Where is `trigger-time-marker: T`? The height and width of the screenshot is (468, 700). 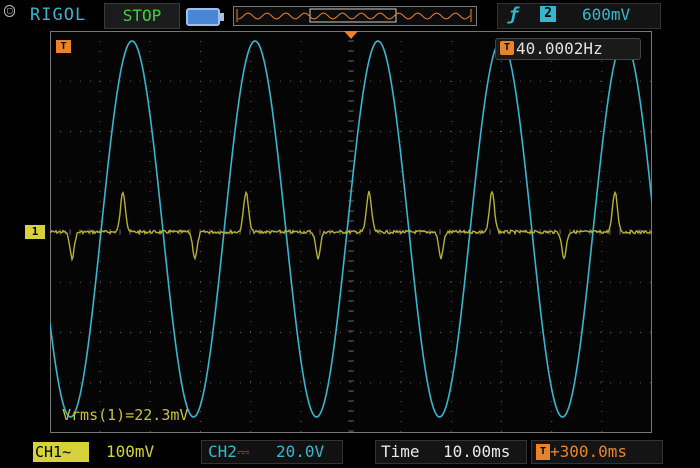
trigger-time-marker: T is located at coordinates (63, 46).